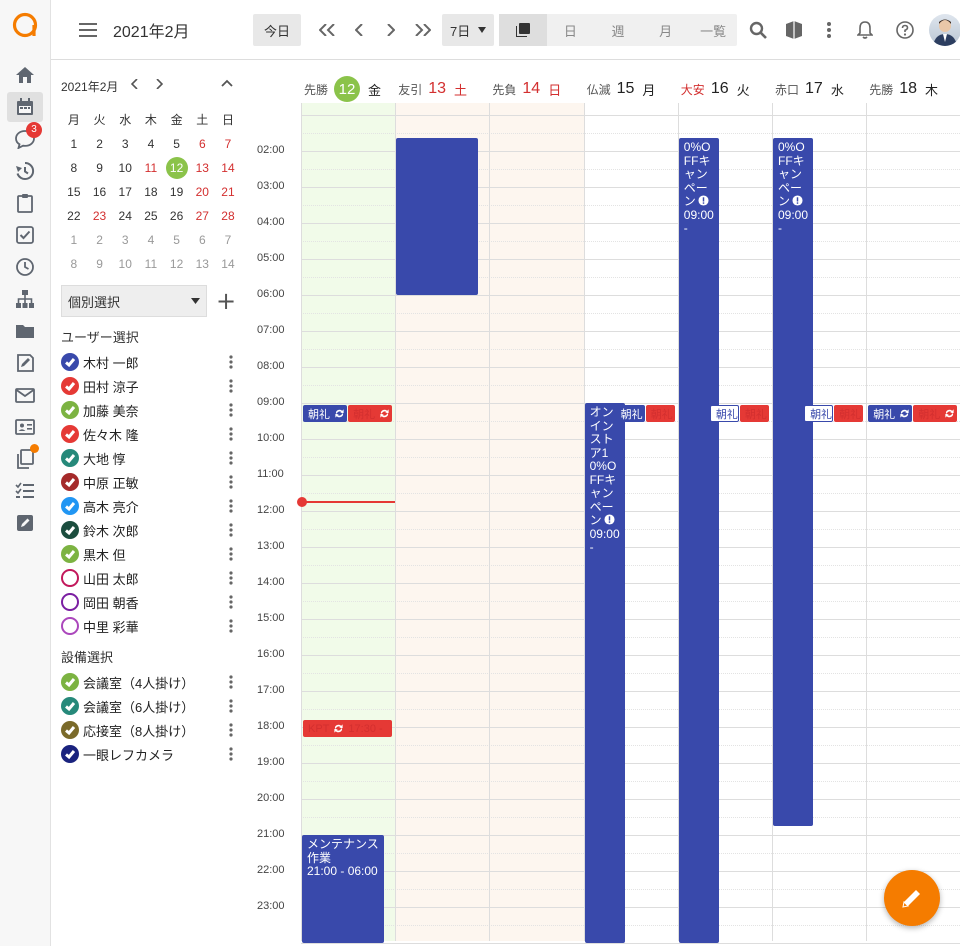 Image resolution: width=960 pixels, height=946 pixels. Describe the element at coordinates (148, 482) in the screenshot. I see `list-item: 中原 正敏` at that location.